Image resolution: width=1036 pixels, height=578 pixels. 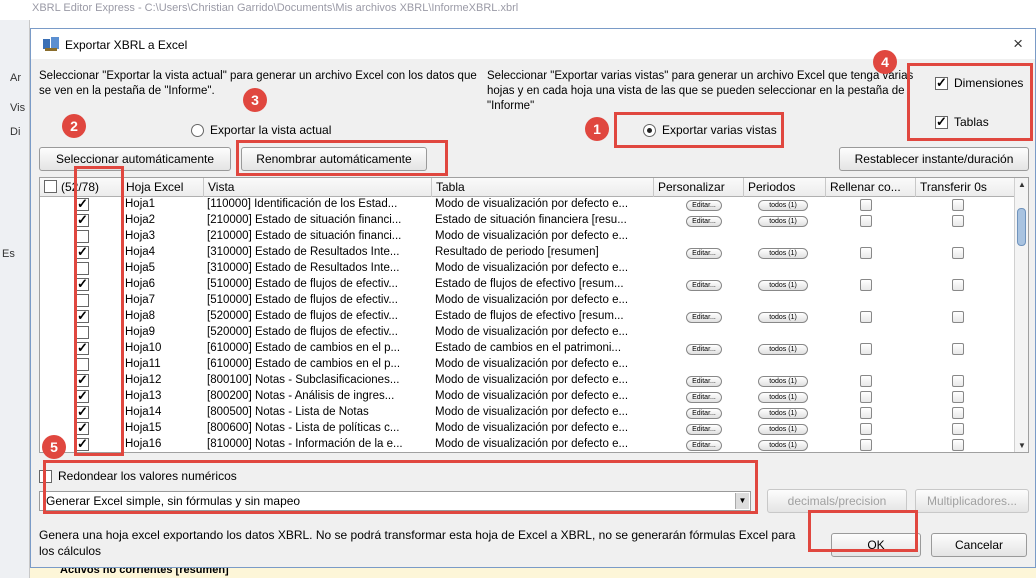 What do you see at coordinates (197, 130) in the screenshot?
I see `radio-icon` at bounding box center [197, 130].